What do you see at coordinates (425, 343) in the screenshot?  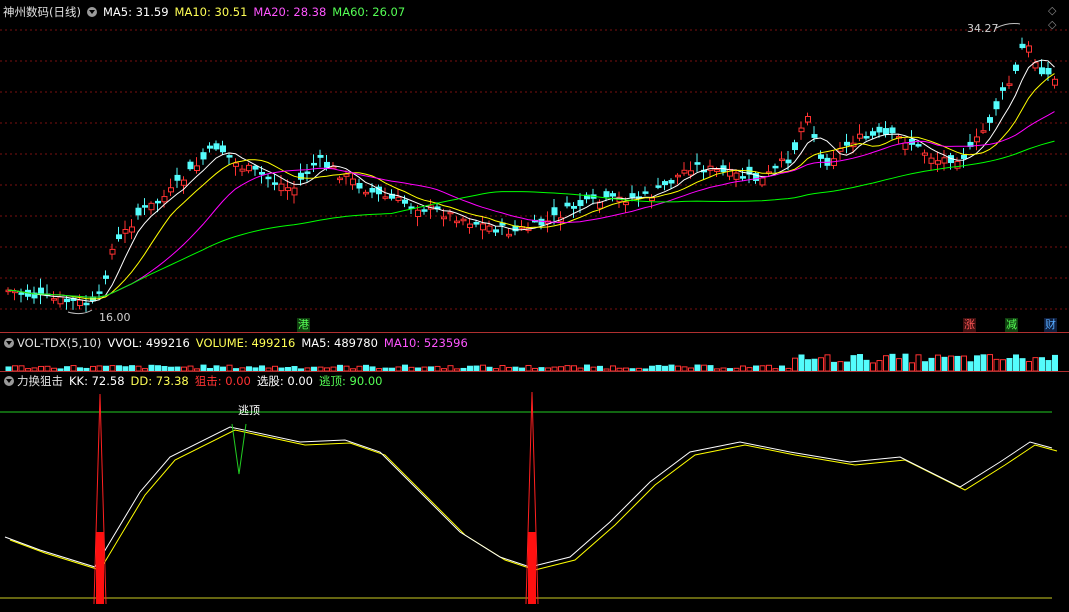 I see `vol-ma10-label: MA10: 523596` at bounding box center [425, 343].